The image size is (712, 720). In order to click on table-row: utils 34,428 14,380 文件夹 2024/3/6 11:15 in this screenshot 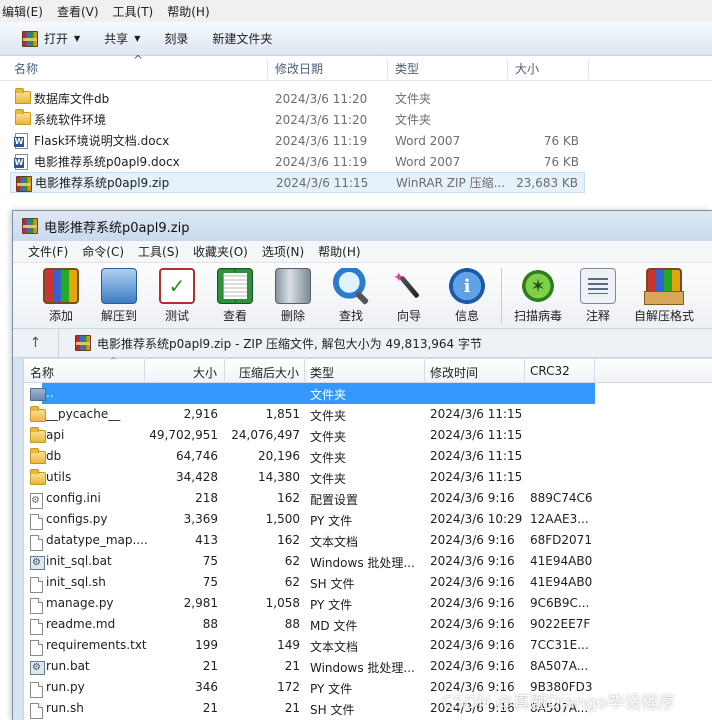, I will do `click(368, 477)`.